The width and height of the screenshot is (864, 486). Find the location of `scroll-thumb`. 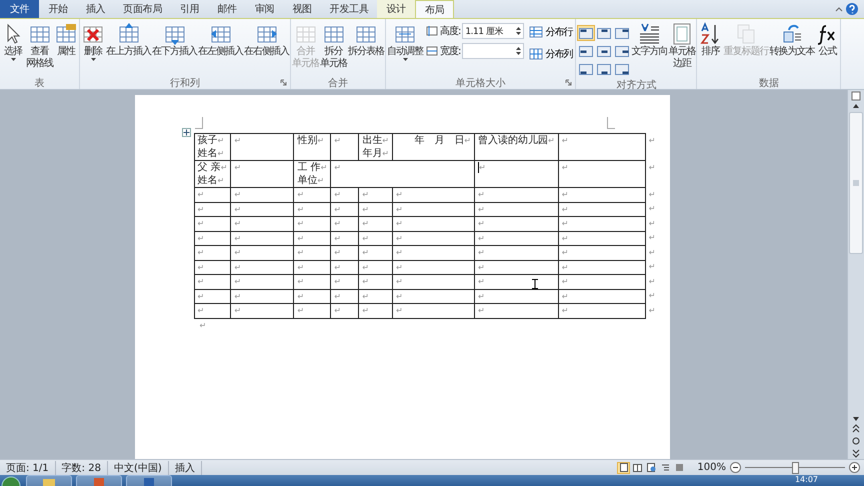

scroll-thumb is located at coordinates (856, 183).